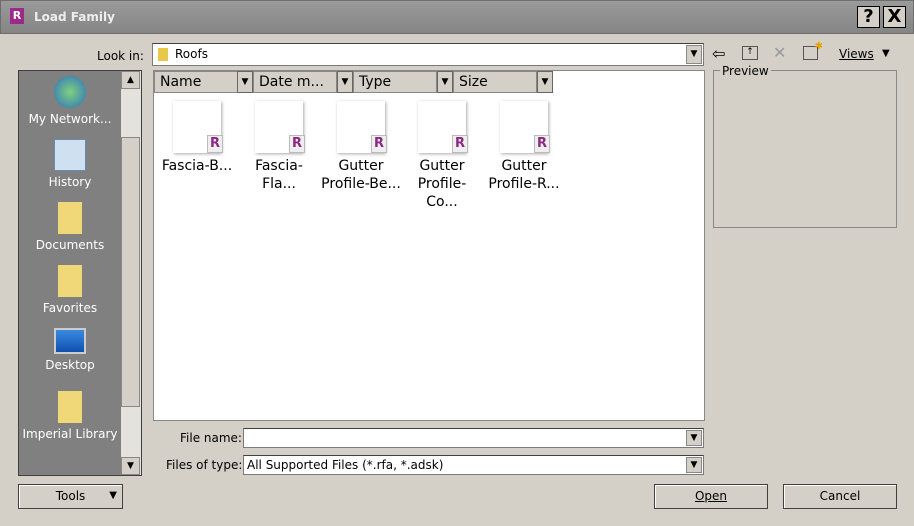 This screenshot has width=914, height=526. Describe the element at coordinates (395, 82) in the screenshot. I see `column-type: Type` at that location.